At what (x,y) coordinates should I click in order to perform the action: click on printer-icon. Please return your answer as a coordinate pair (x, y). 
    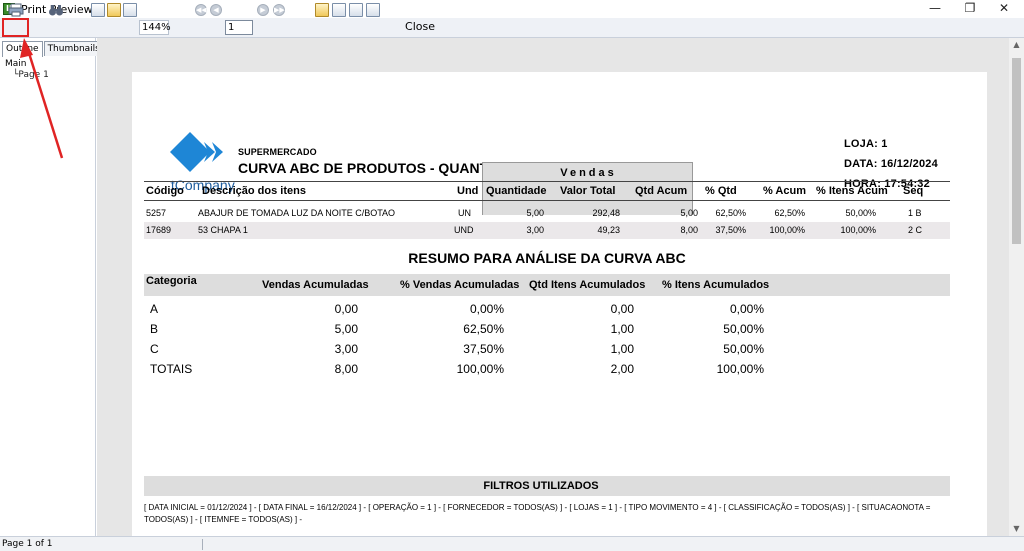
    Looking at the image, I should click on (16, 10).